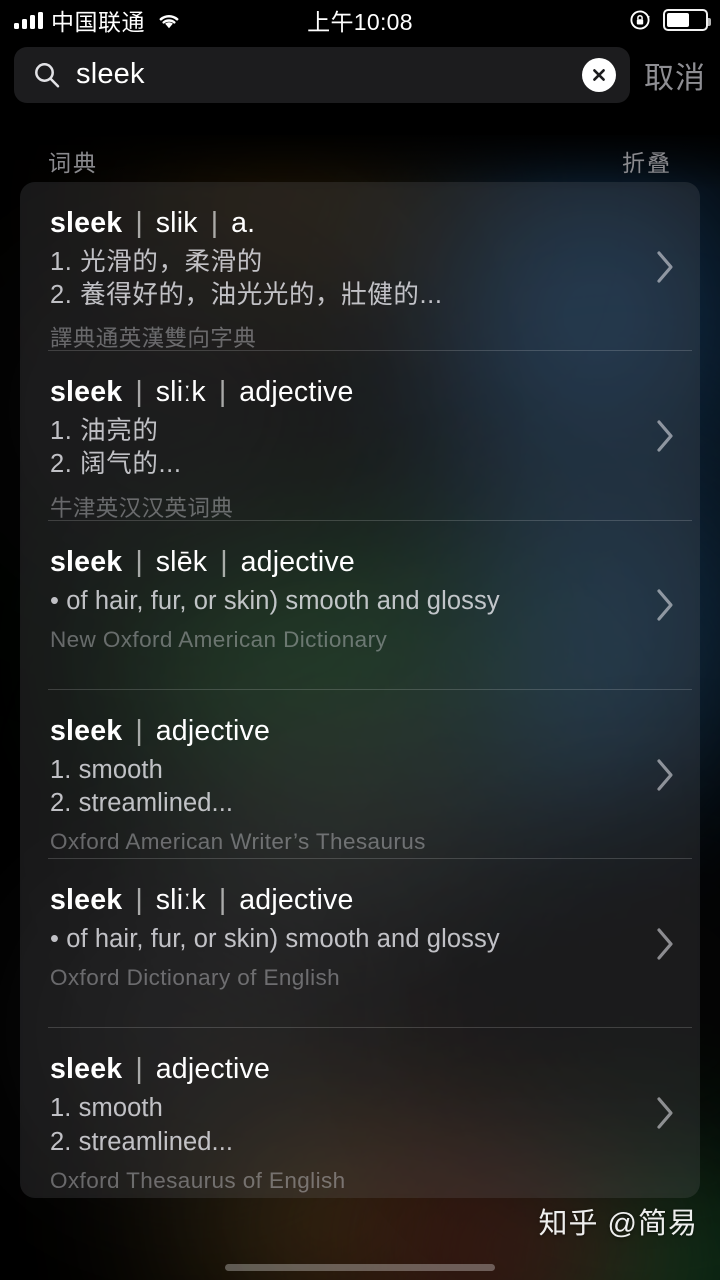 The width and height of the screenshot is (720, 1280). I want to click on clear-circle-icon, so click(599, 75).